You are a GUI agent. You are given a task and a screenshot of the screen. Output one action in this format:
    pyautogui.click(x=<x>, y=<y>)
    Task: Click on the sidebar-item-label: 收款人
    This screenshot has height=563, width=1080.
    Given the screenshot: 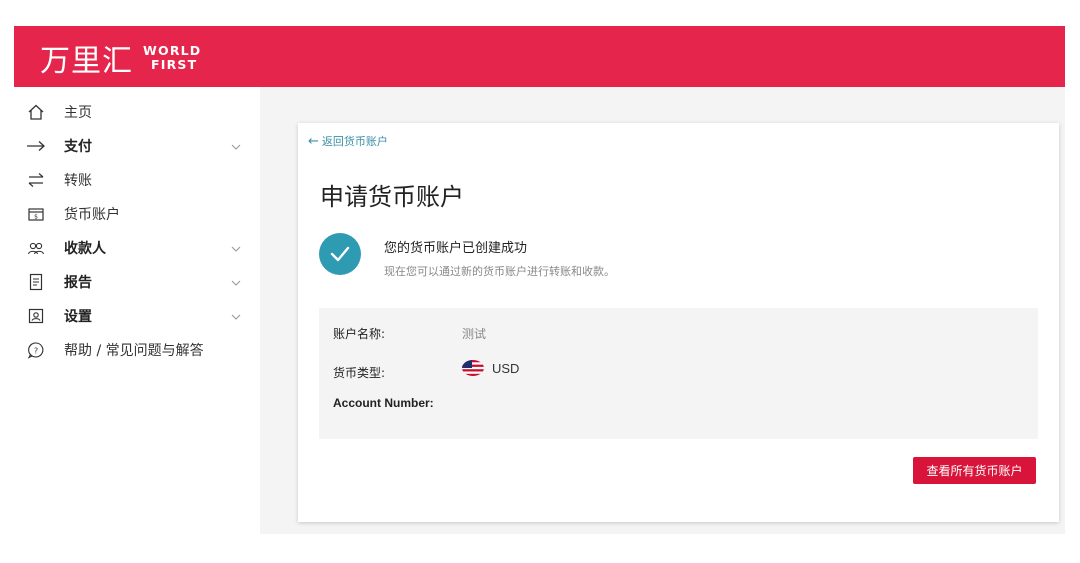 What is the action you would take?
    pyautogui.click(x=85, y=249)
    